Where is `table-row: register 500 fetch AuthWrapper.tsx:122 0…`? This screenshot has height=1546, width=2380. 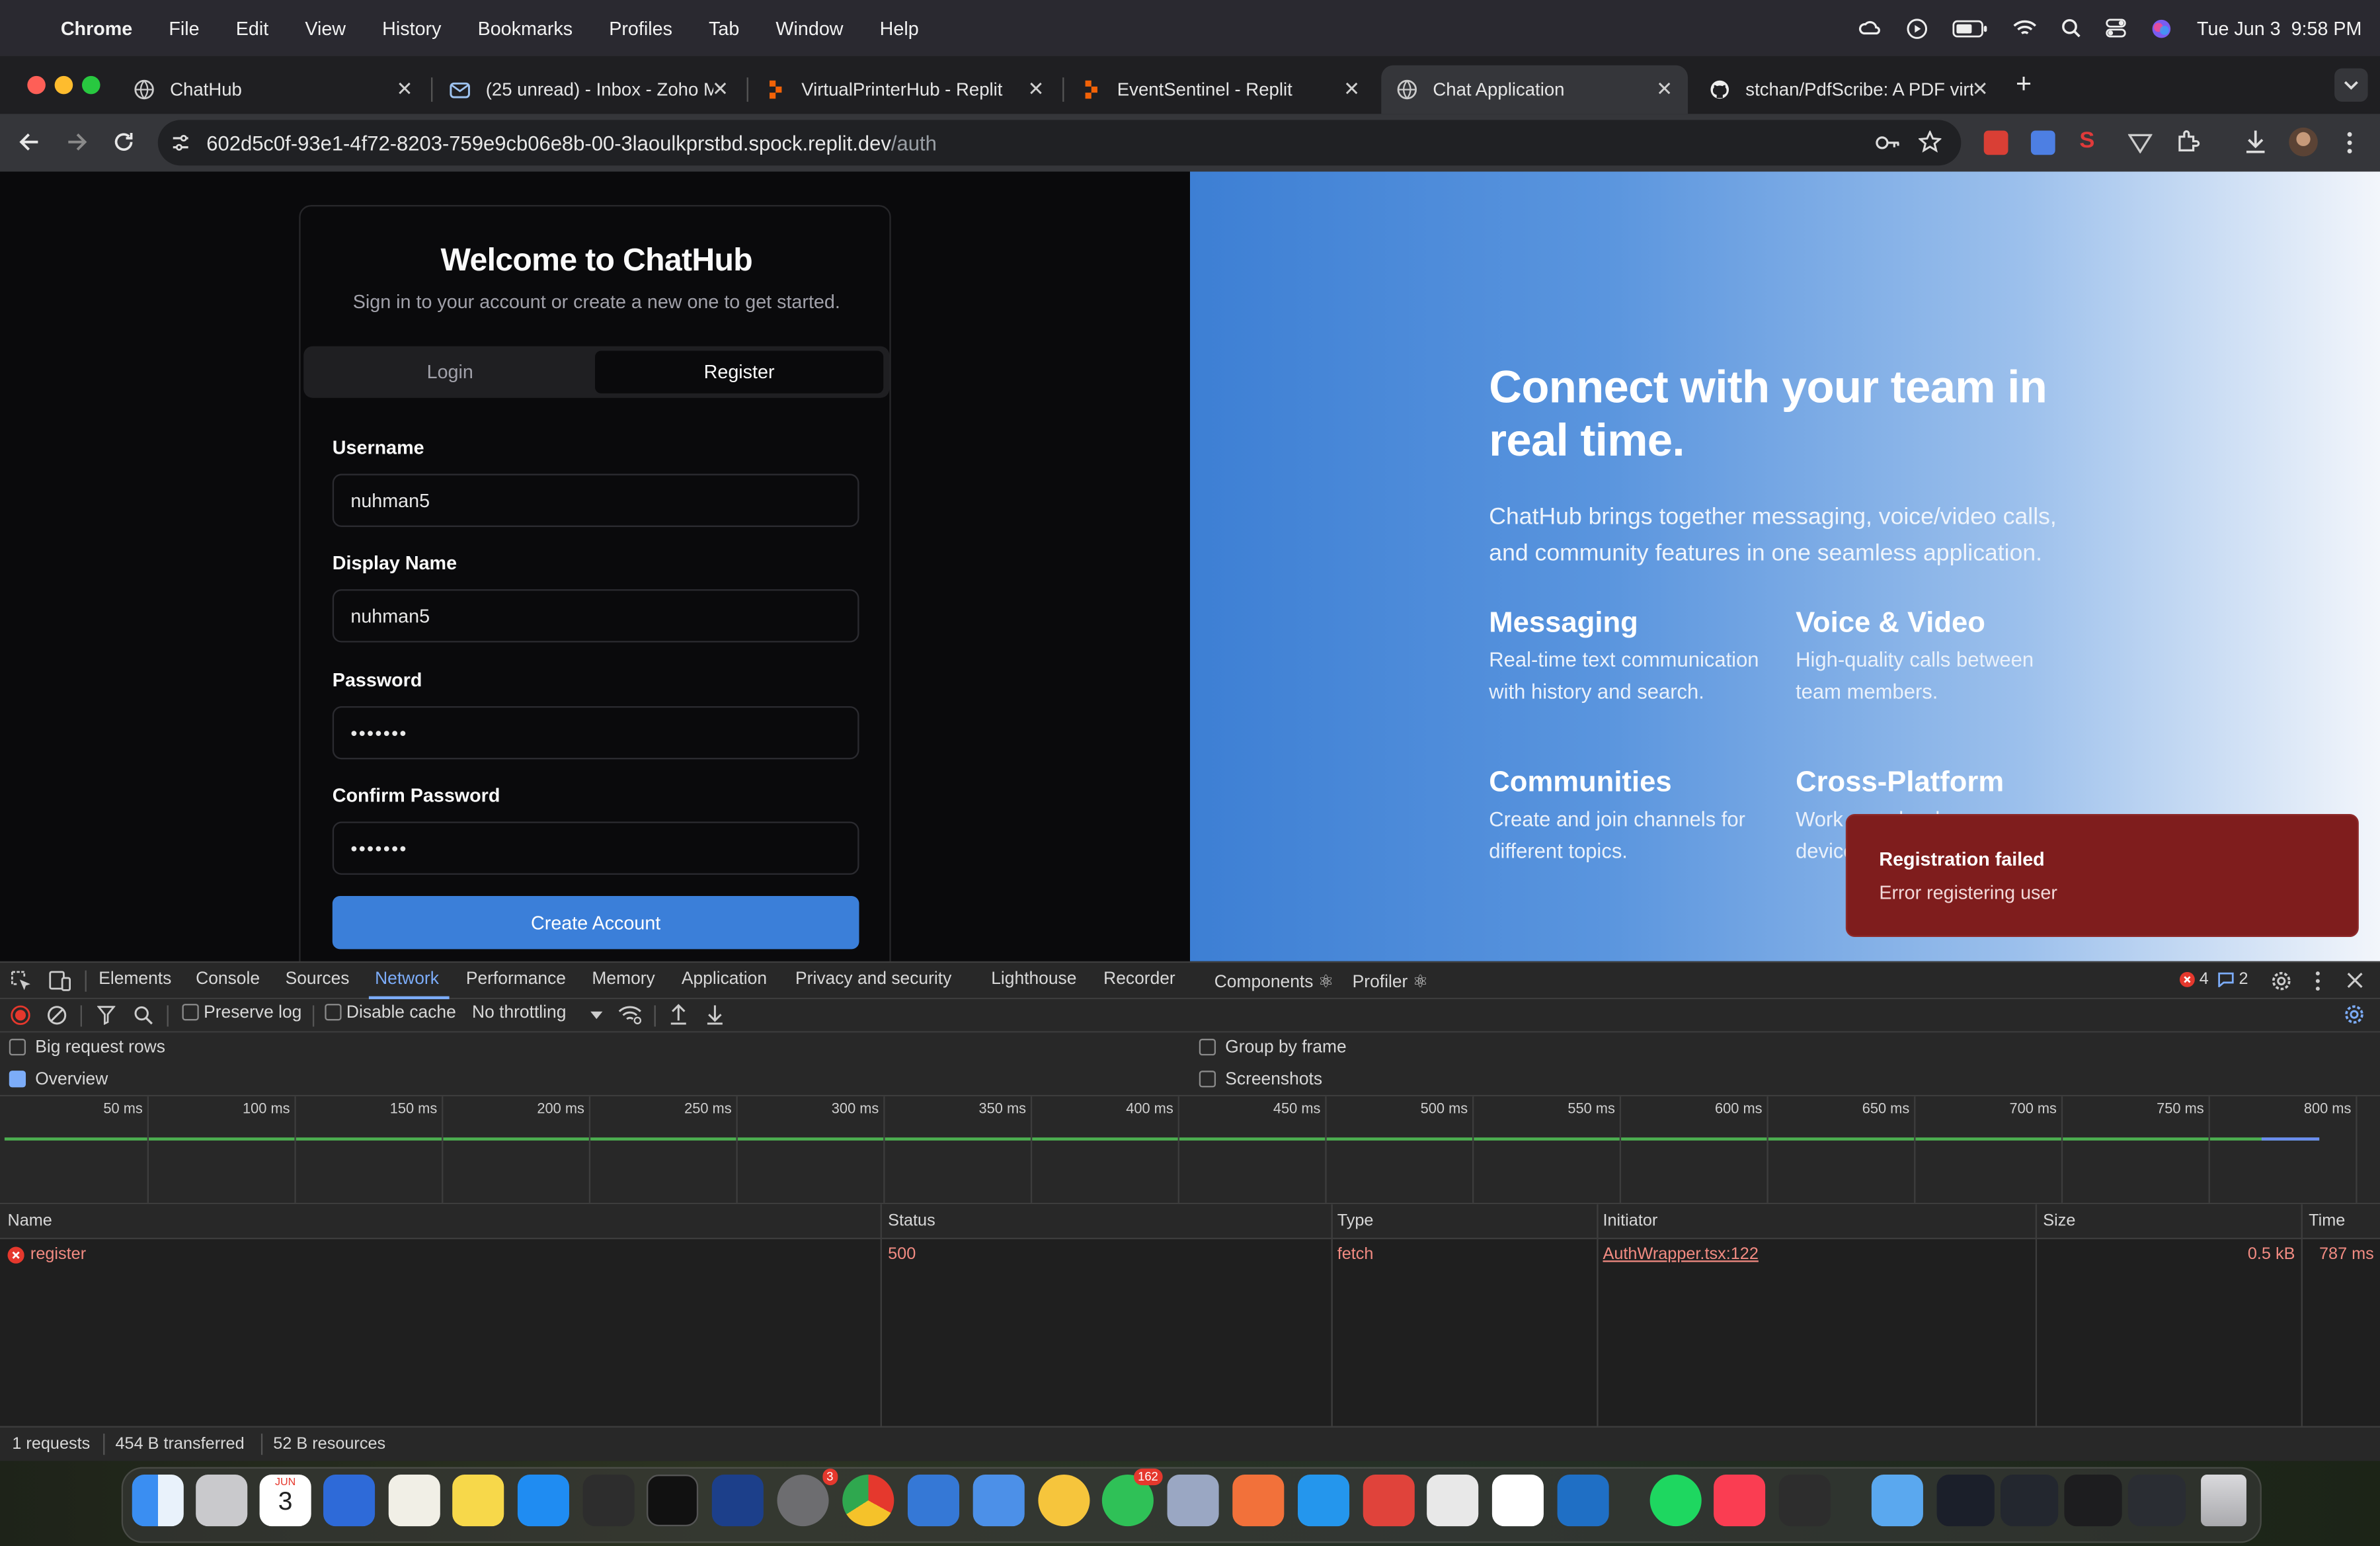 table-row: register 500 fetch AuthWrapper.tsx:122 0… is located at coordinates (1190, 1254).